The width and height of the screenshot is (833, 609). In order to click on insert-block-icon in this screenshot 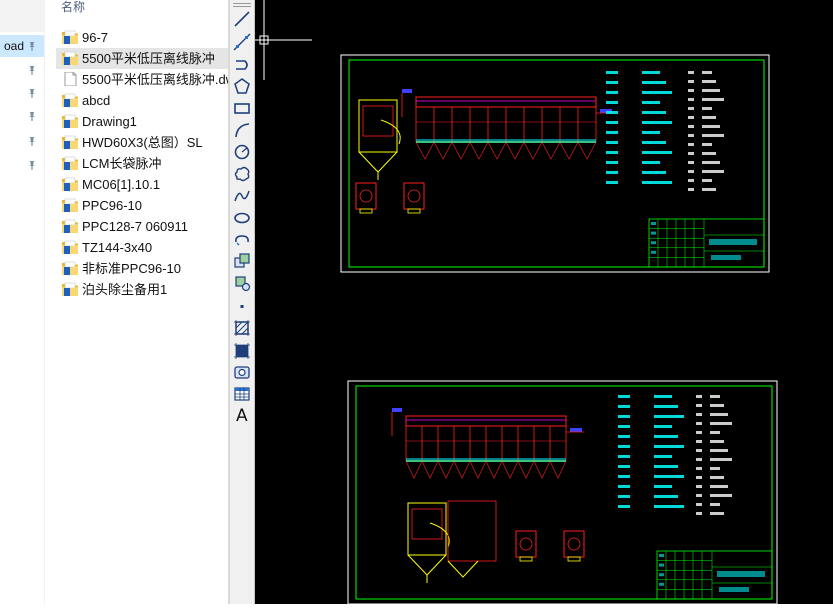, I will do `click(242, 260)`.